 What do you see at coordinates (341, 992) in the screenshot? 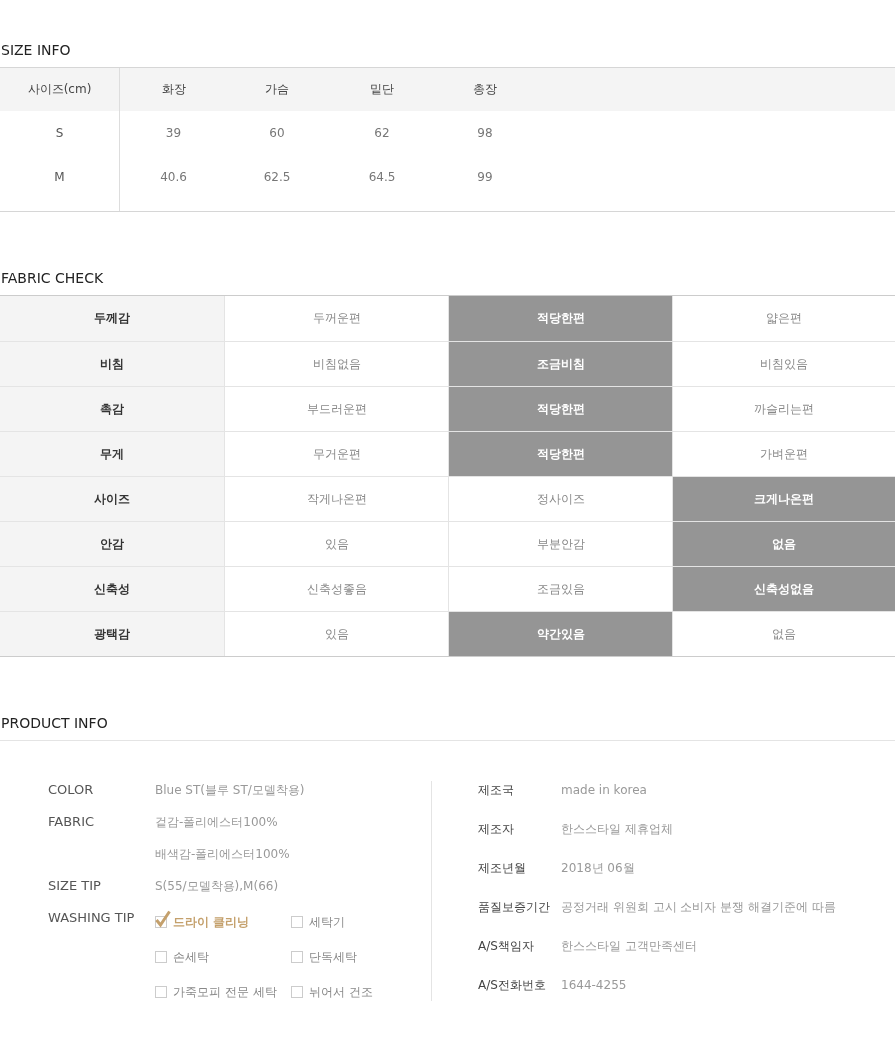
I see `checkbox-label: 뉘어서 건조` at bounding box center [341, 992].